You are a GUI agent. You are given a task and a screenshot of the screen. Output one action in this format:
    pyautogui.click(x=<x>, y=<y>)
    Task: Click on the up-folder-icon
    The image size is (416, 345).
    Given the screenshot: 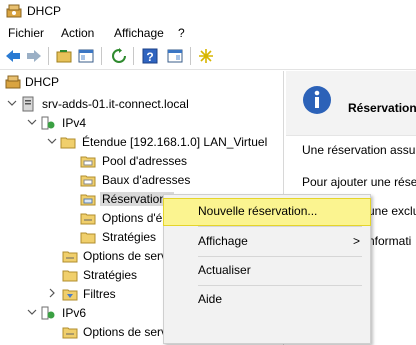 What is the action you would take?
    pyautogui.click(x=64, y=56)
    